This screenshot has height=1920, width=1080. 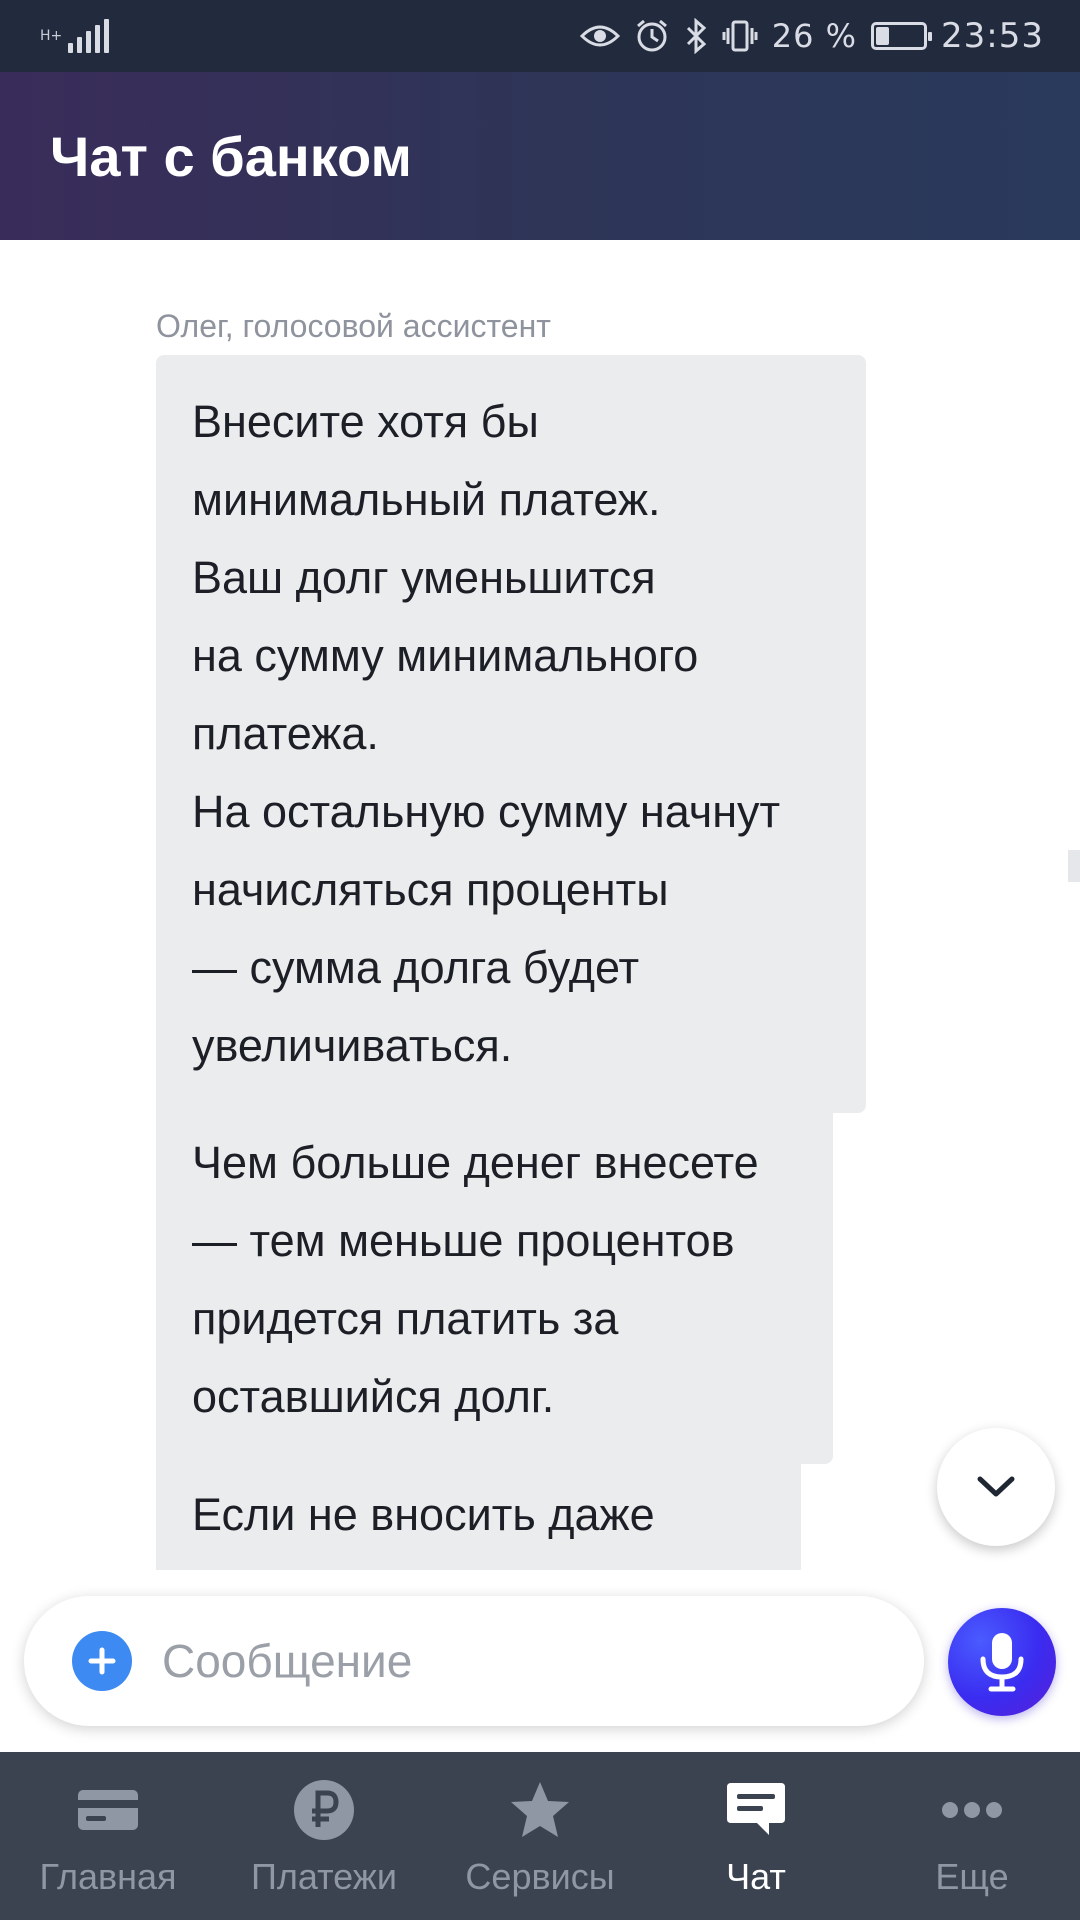 I want to click on bluetooth-icon, so click(x=696, y=36).